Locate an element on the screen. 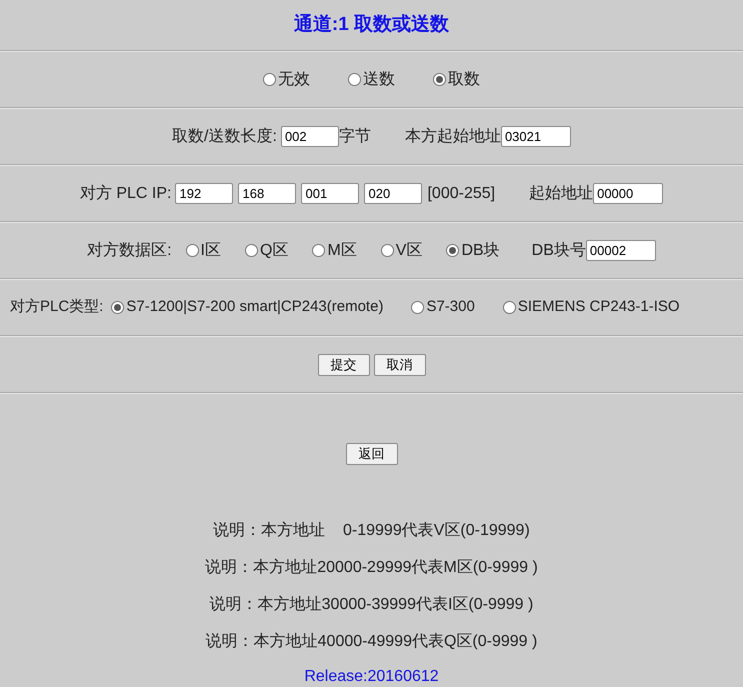 This screenshot has width=743, height=687. field-label: DB块号 is located at coordinates (559, 250).